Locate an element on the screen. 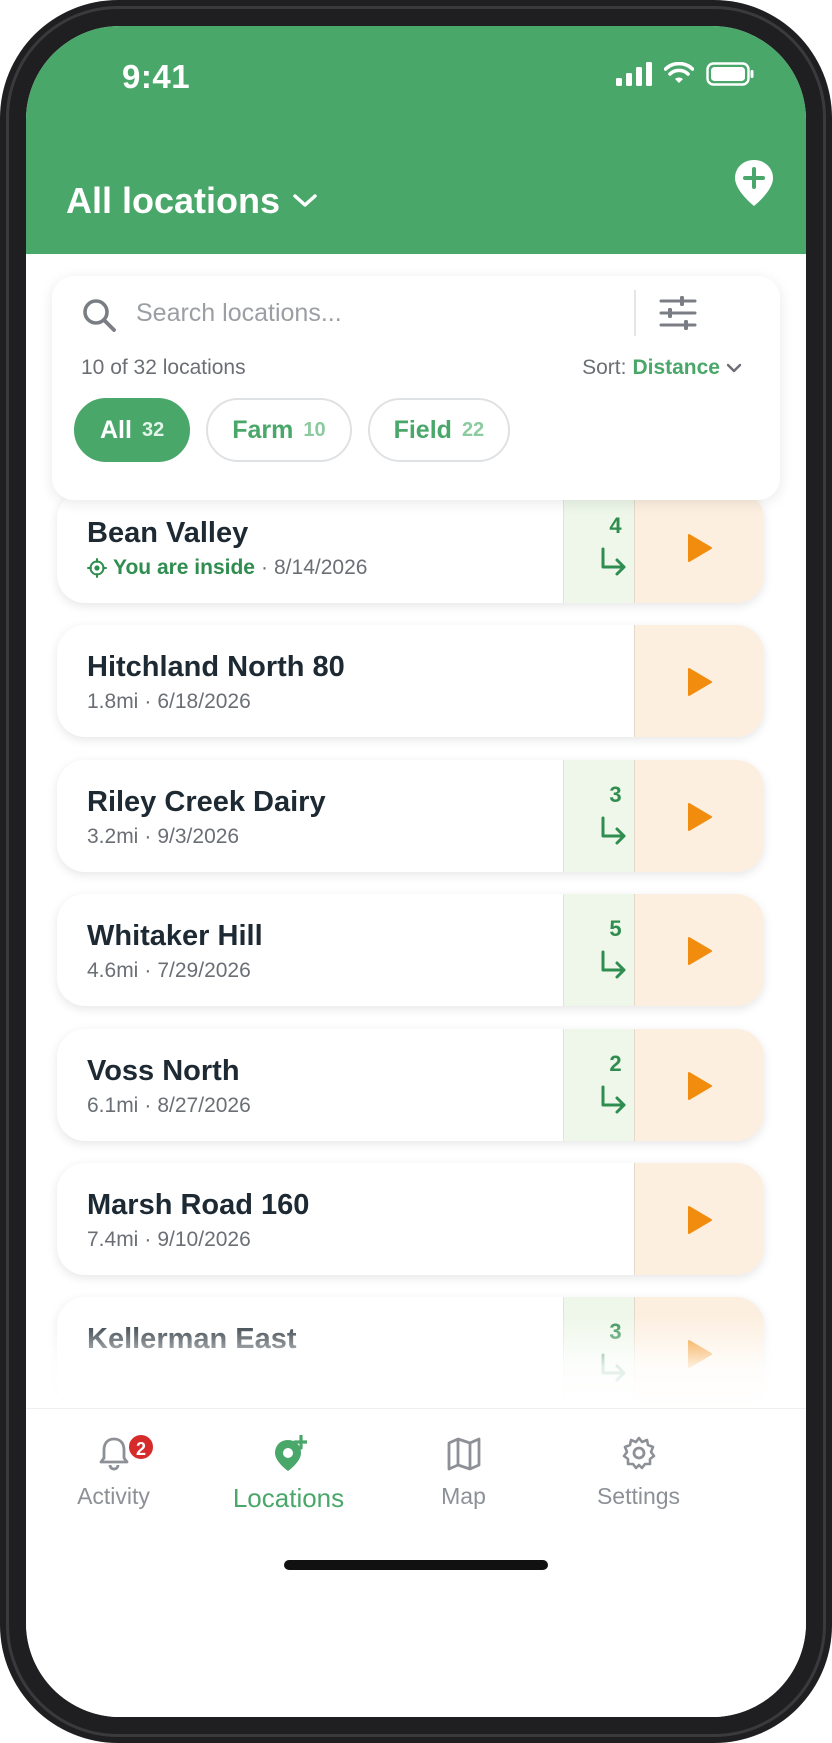  chip-label: Field is located at coordinates (422, 429).